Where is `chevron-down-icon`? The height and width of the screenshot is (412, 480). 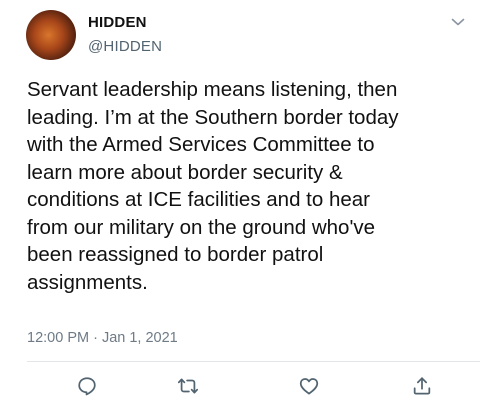 chevron-down-icon is located at coordinates (458, 22).